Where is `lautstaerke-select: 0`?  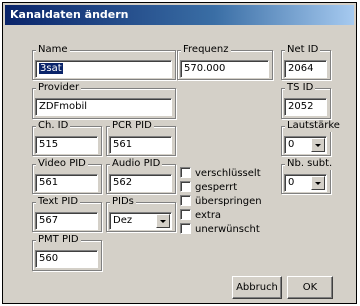 lautstaerke-select: 0 is located at coordinates (305, 145).